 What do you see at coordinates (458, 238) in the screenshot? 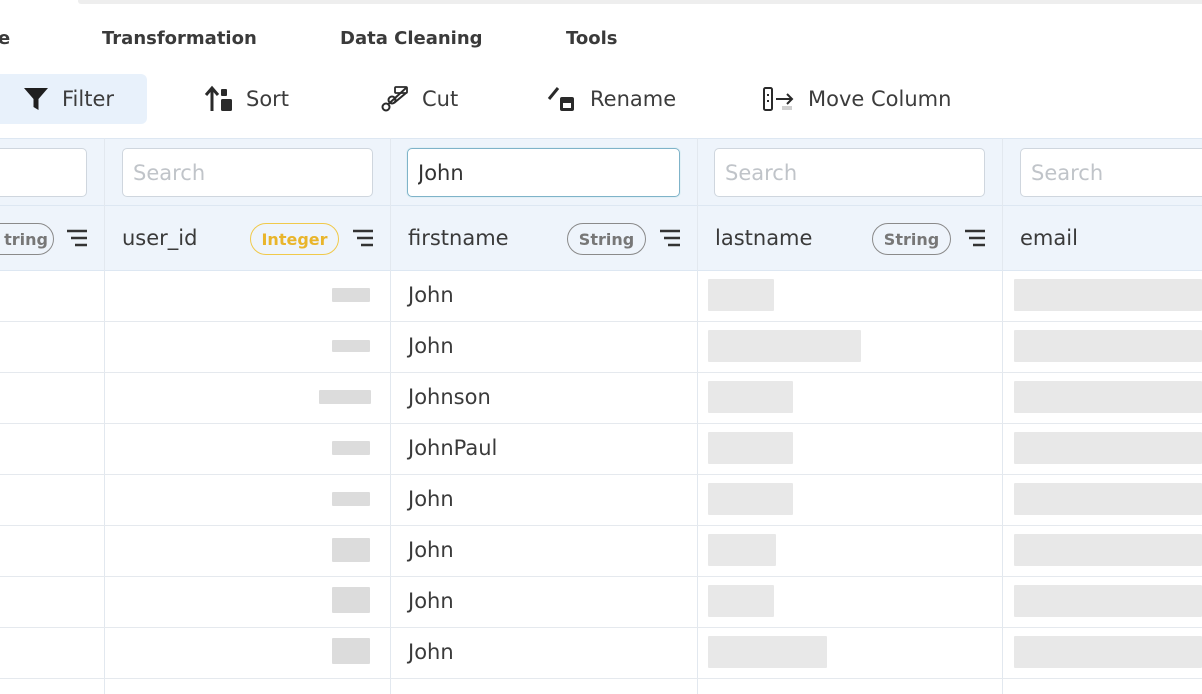
I see `column-header-firstname: firstname` at bounding box center [458, 238].